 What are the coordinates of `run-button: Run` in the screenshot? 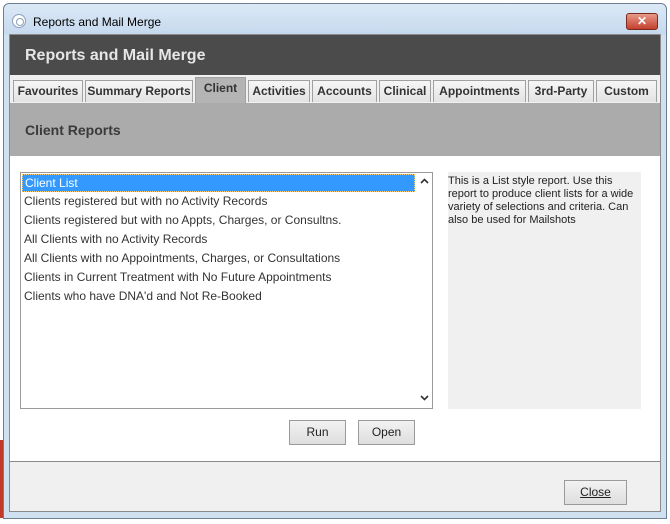 It's located at (317, 432).